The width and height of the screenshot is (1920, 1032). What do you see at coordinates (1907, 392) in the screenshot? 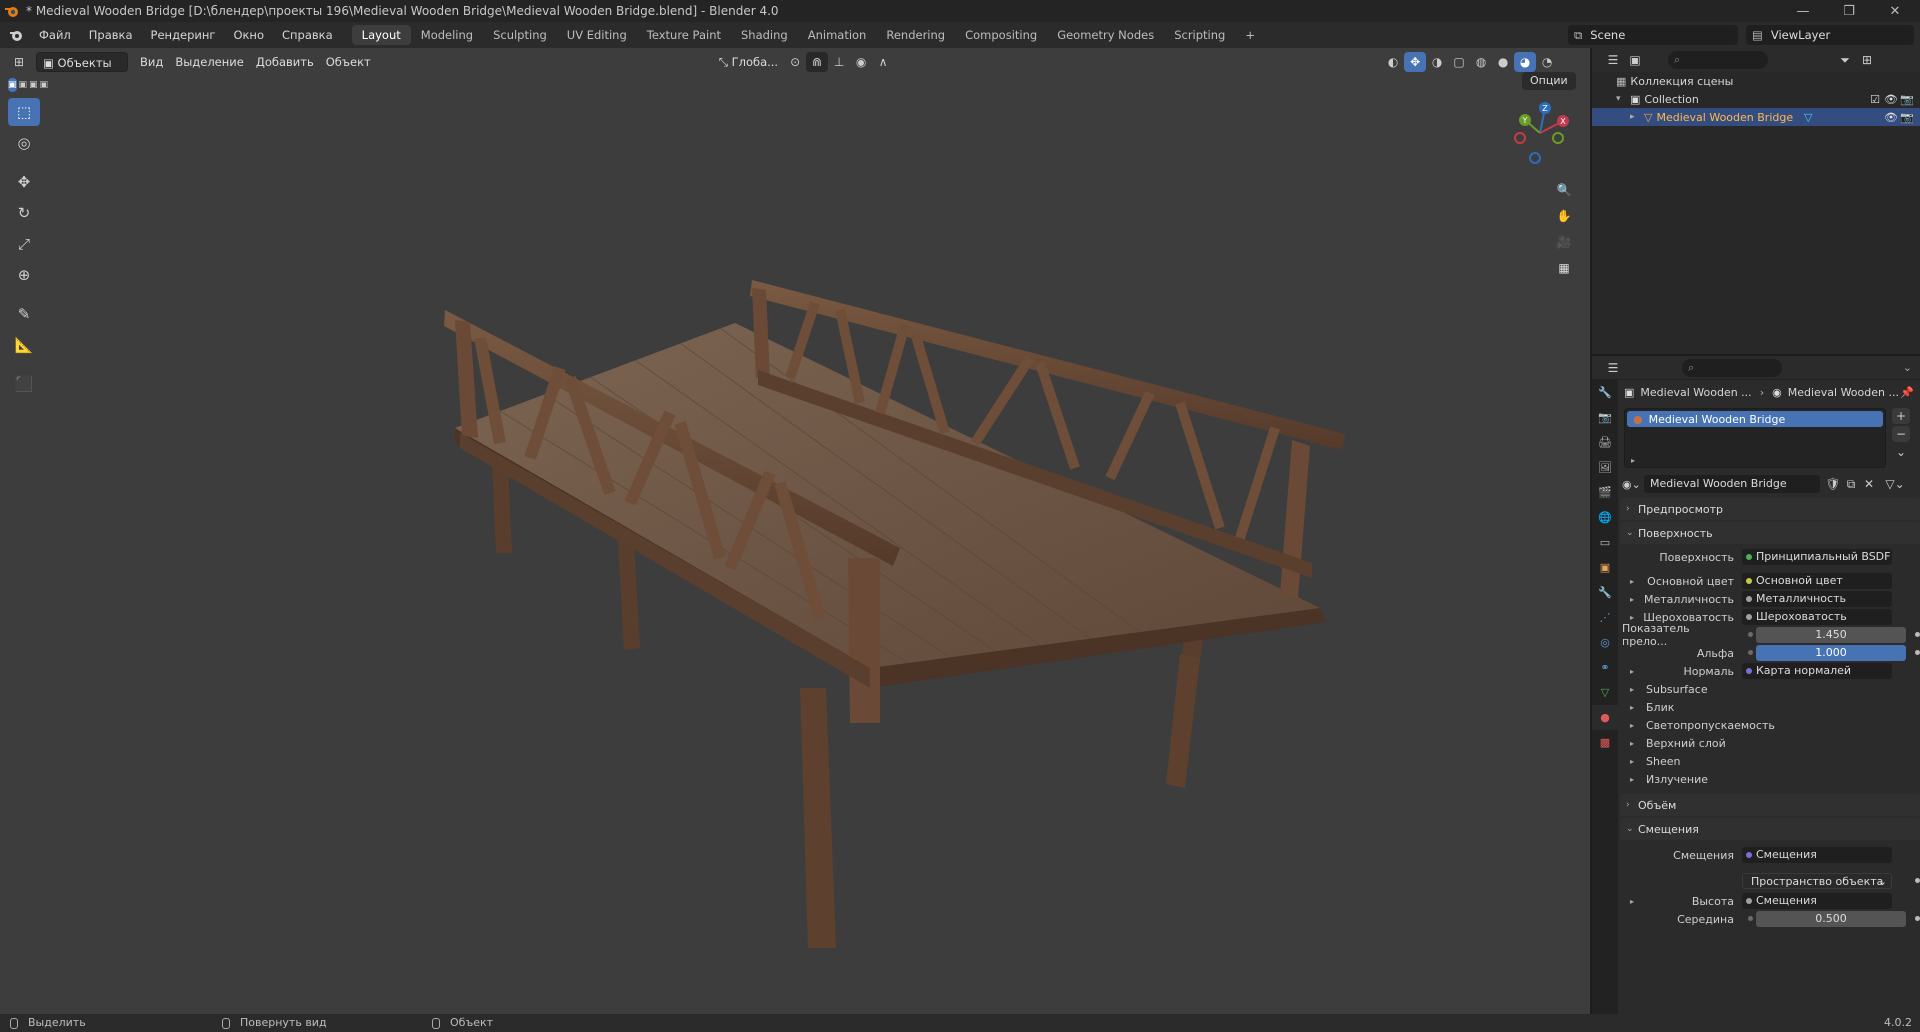
I see `pin-icon: 📌` at bounding box center [1907, 392].